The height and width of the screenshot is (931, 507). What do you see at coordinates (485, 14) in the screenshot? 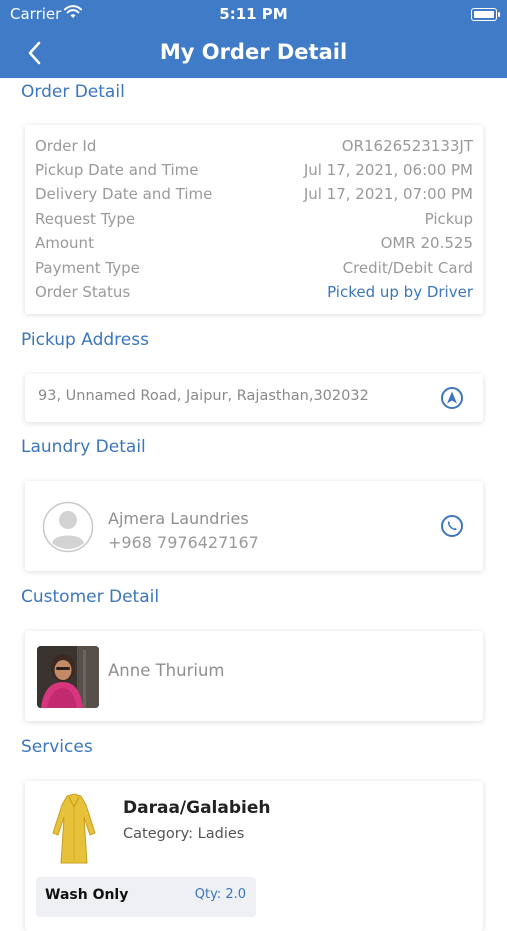
I see `battery-icon` at bounding box center [485, 14].